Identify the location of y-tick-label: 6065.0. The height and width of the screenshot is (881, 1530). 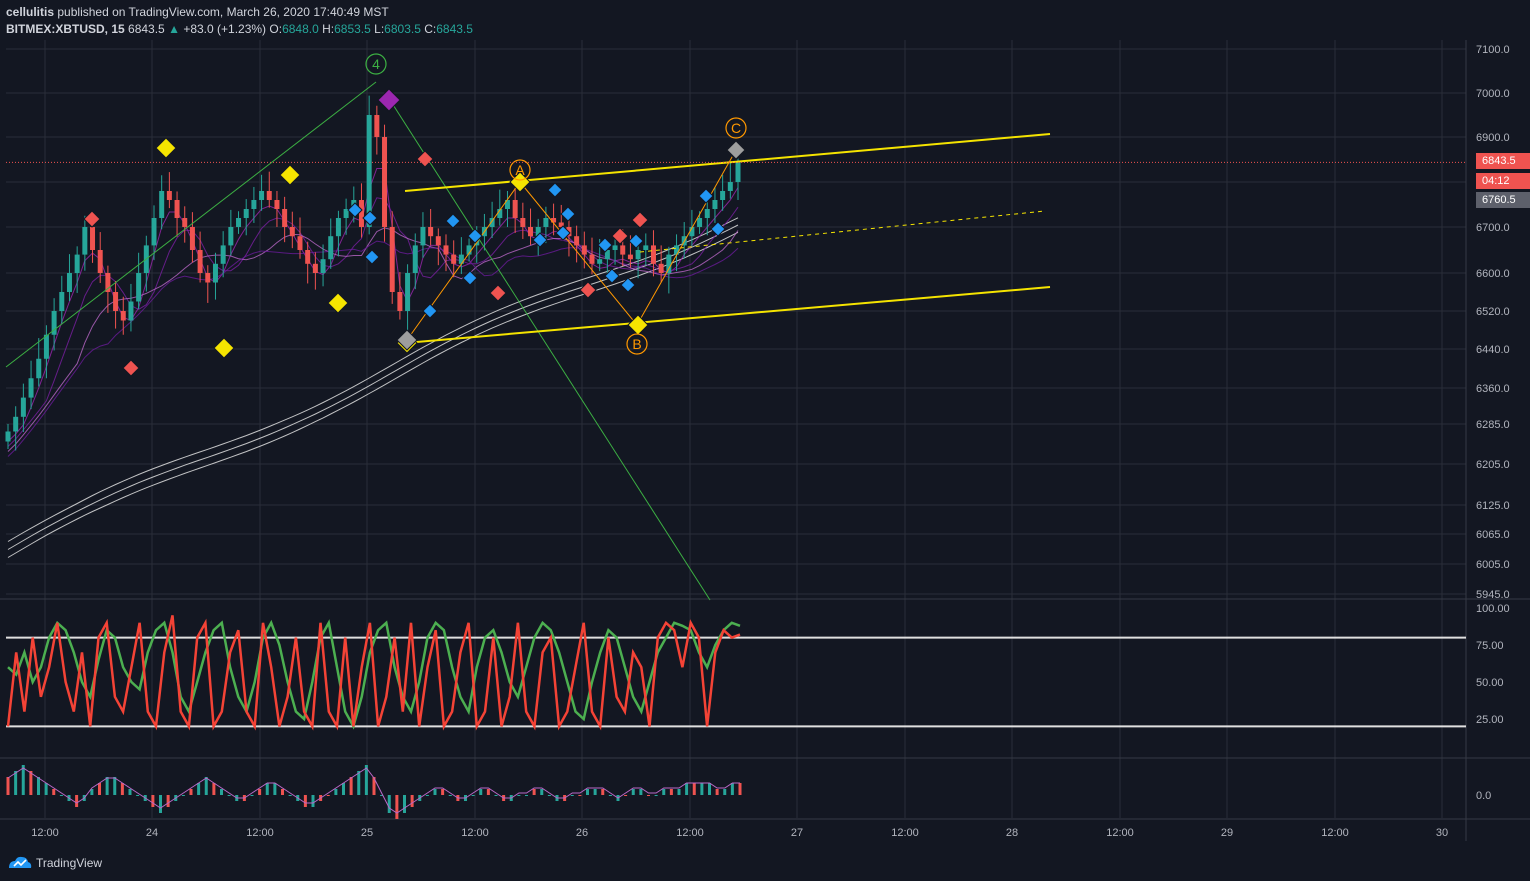
(1493, 535).